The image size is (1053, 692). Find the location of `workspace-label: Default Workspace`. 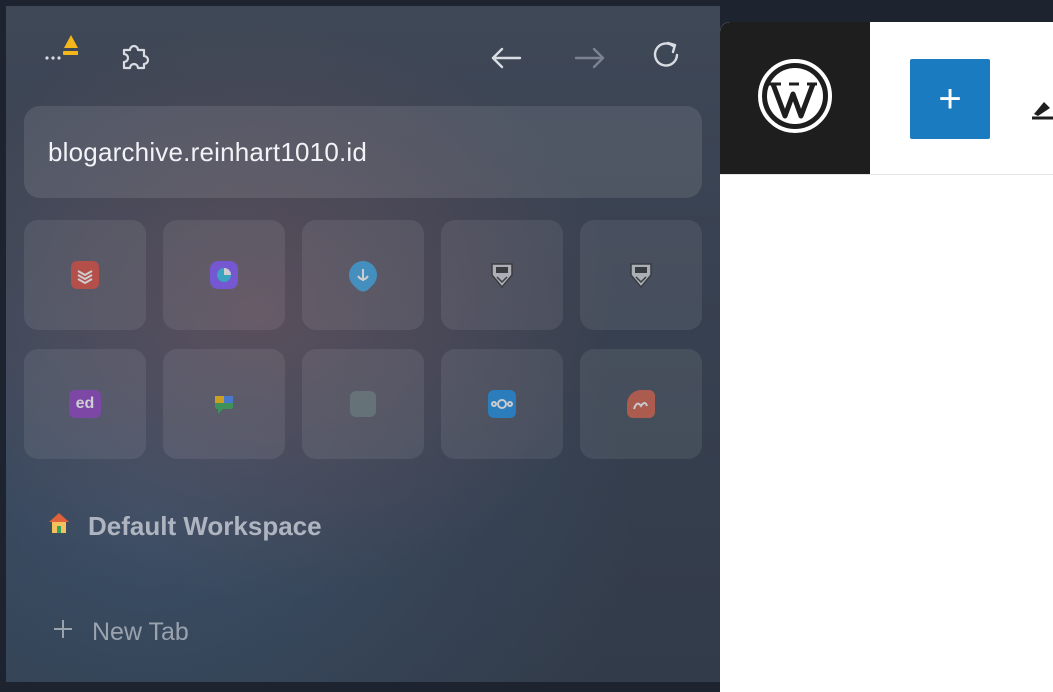

workspace-label: Default Workspace is located at coordinates (205, 525).